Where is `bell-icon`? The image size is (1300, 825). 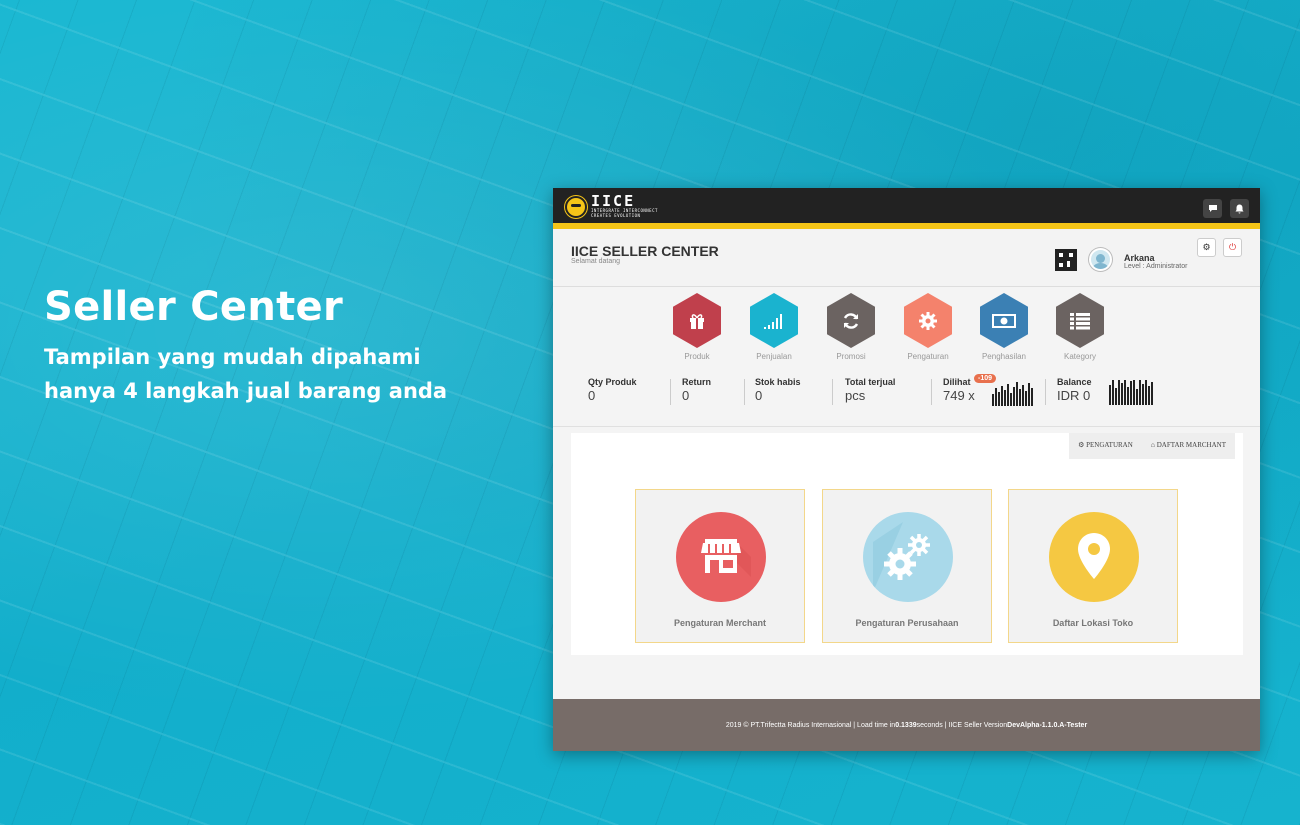
bell-icon is located at coordinates (1239, 208).